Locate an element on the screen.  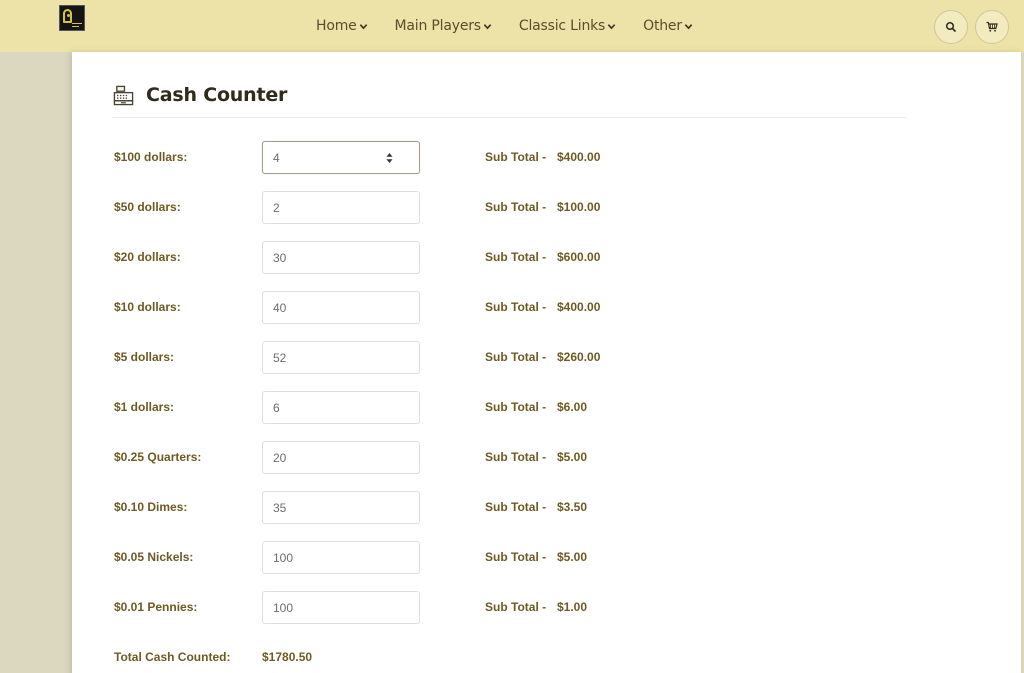
page-header: Cash Counter is located at coordinates (200, 95).